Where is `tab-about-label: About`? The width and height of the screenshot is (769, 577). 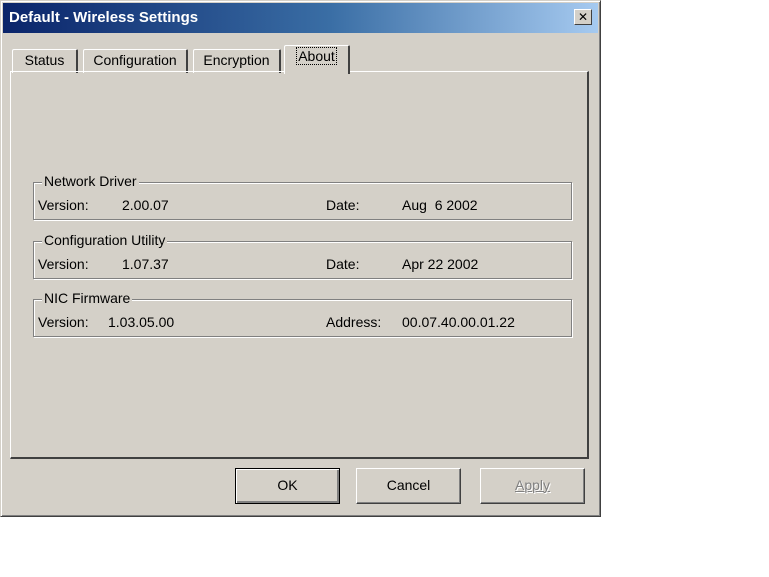
tab-about-label: About is located at coordinates (316, 56).